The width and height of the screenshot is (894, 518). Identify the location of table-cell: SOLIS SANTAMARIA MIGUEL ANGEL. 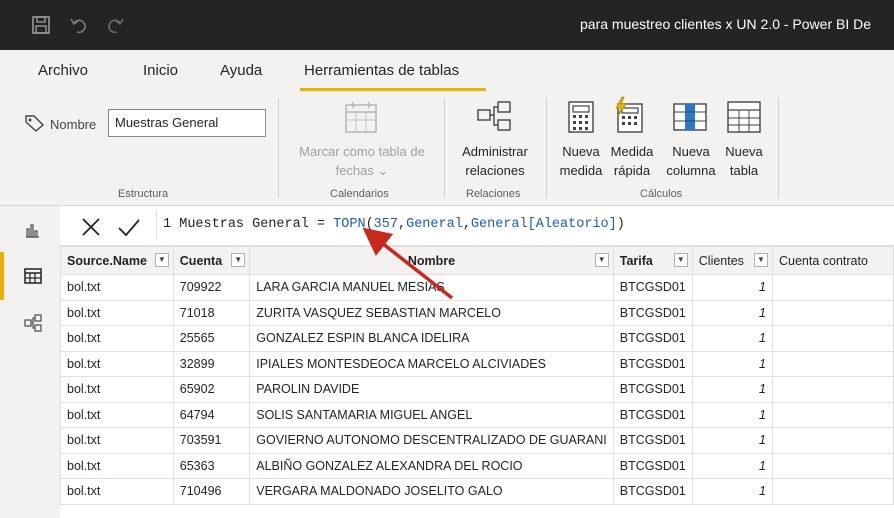
(431, 414).